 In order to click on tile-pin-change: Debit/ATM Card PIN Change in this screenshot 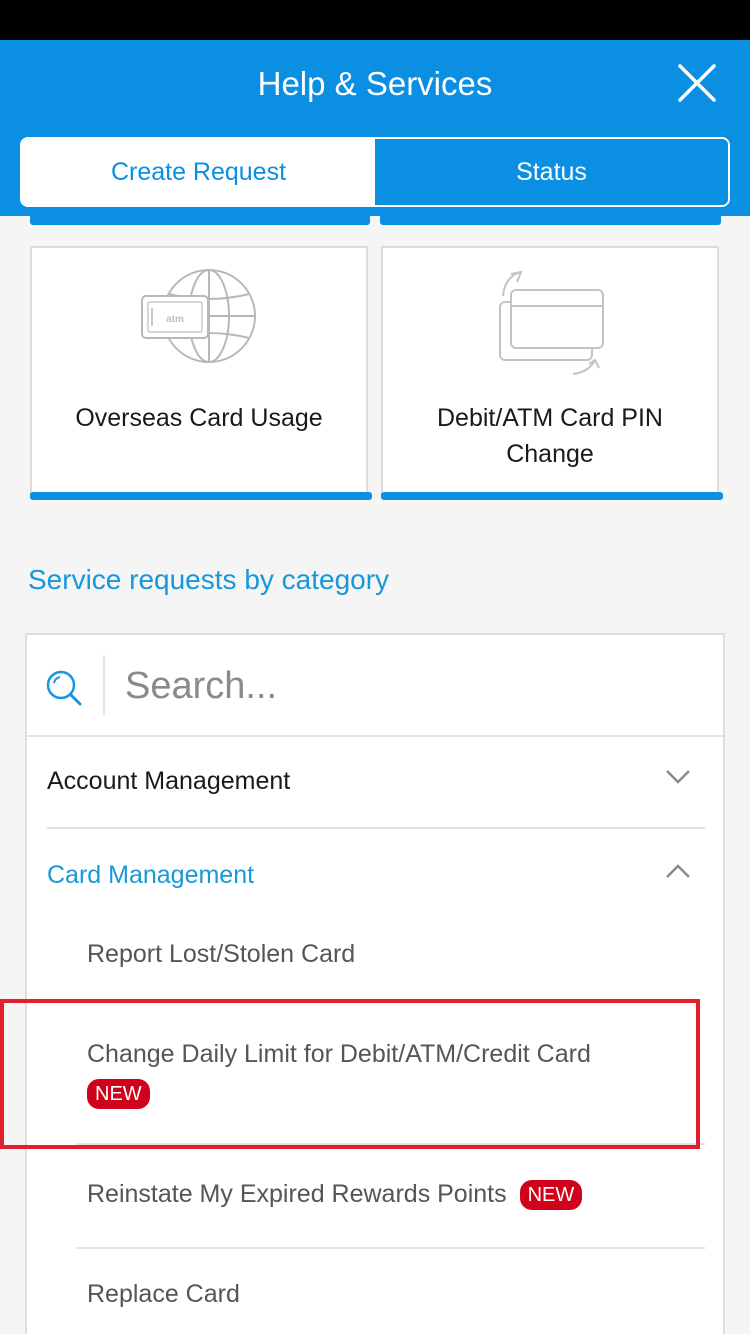, I will do `click(552, 373)`.